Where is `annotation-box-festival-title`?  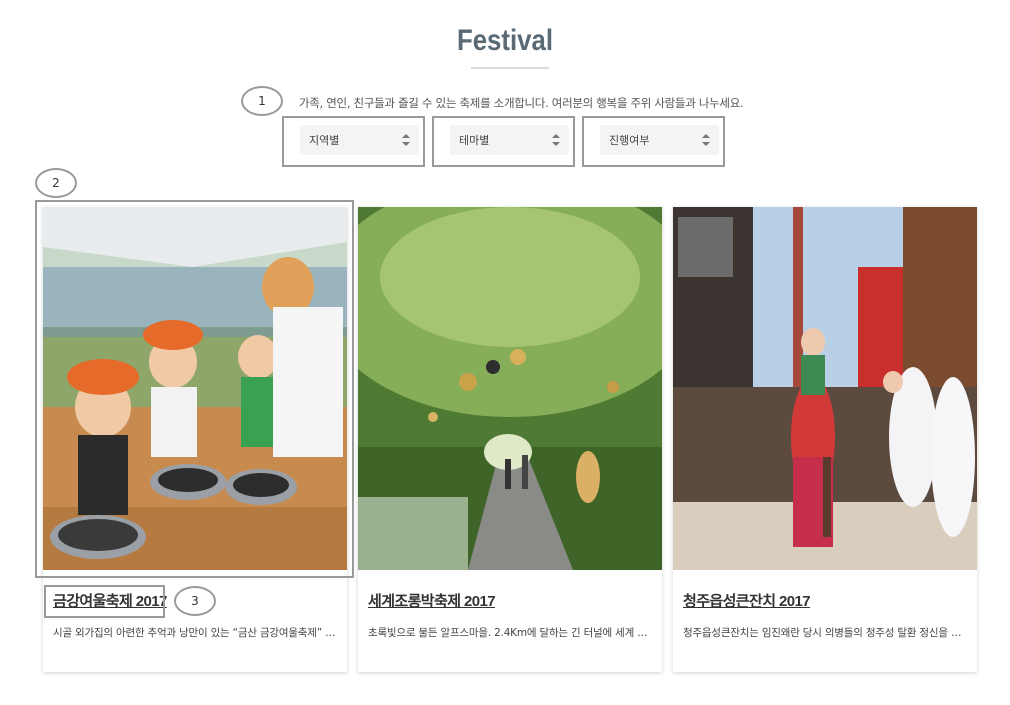 annotation-box-festival-title is located at coordinates (104, 601).